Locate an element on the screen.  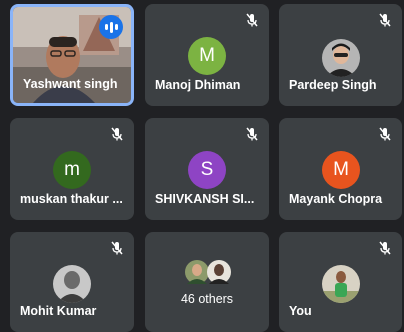
others-tile: 46 others is located at coordinates (207, 282).